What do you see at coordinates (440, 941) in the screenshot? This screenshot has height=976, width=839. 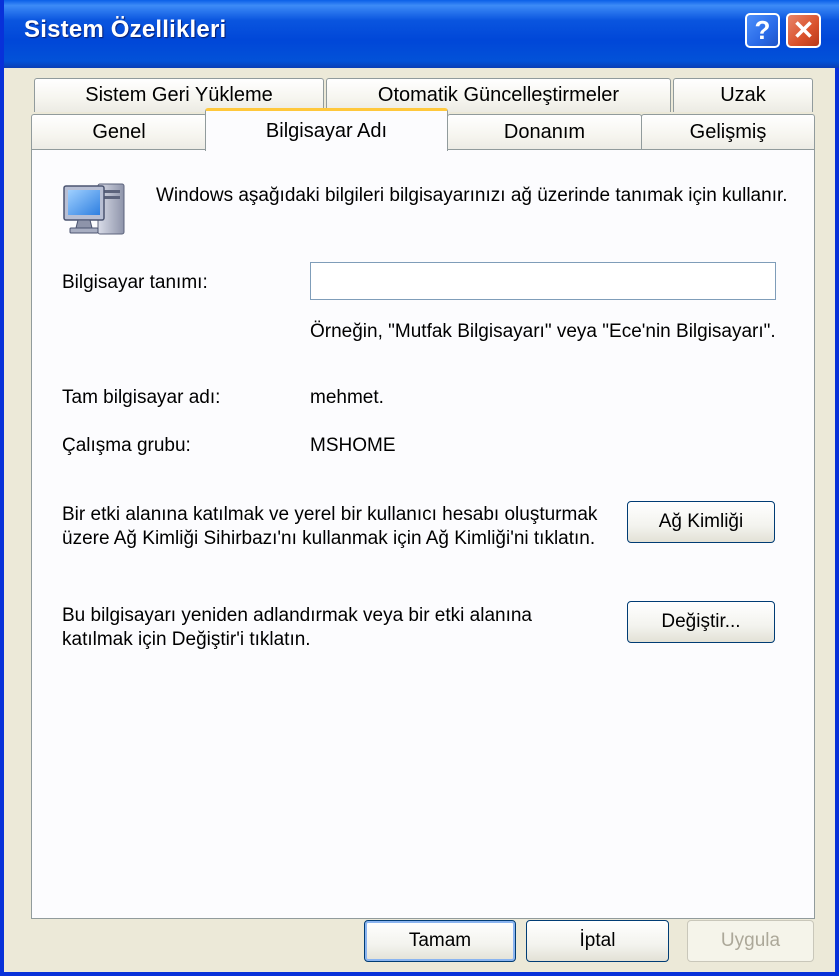 I see `ok-button: Tamam` at bounding box center [440, 941].